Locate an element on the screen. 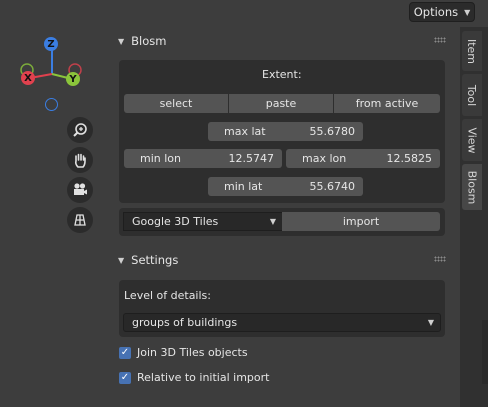 The image size is (488, 407). tab-view-label: View is located at coordinates (472, 140).